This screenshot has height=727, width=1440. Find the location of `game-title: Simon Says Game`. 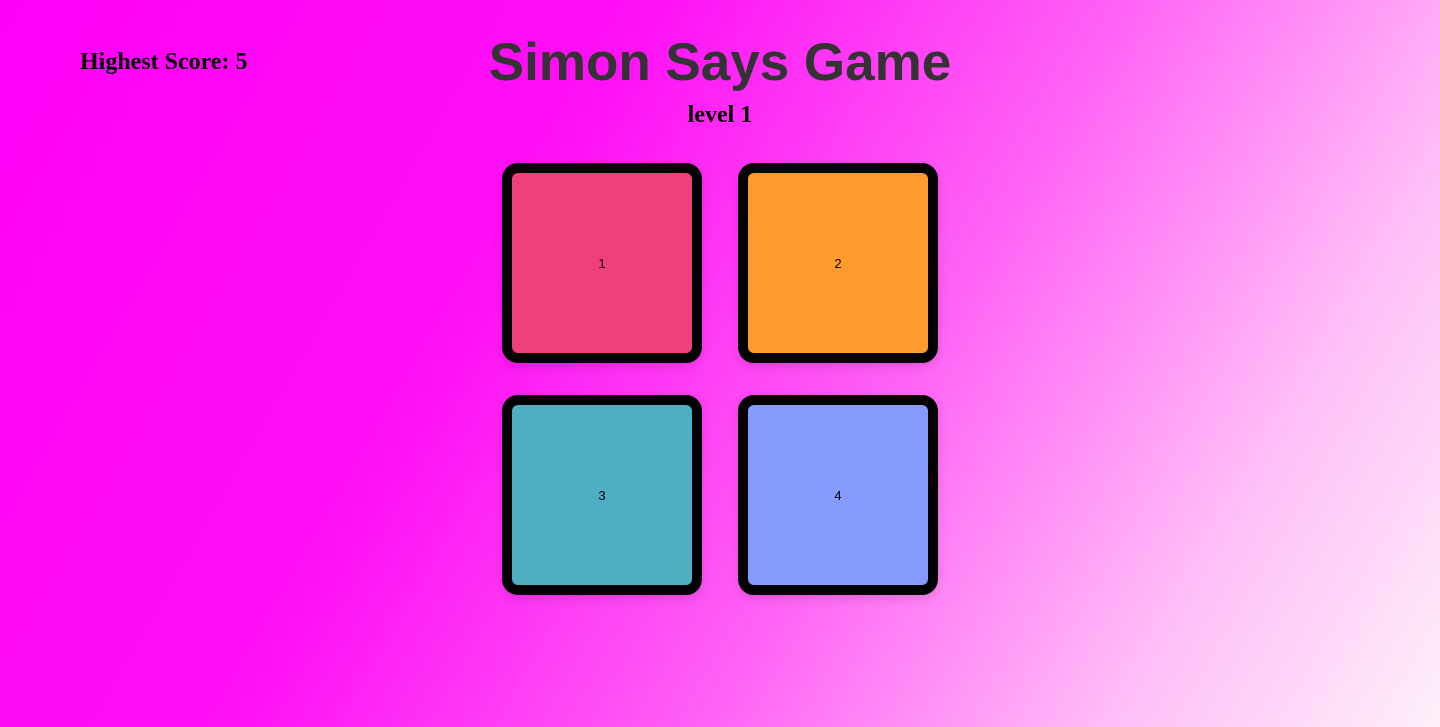

game-title: Simon Says Game is located at coordinates (720, 62).